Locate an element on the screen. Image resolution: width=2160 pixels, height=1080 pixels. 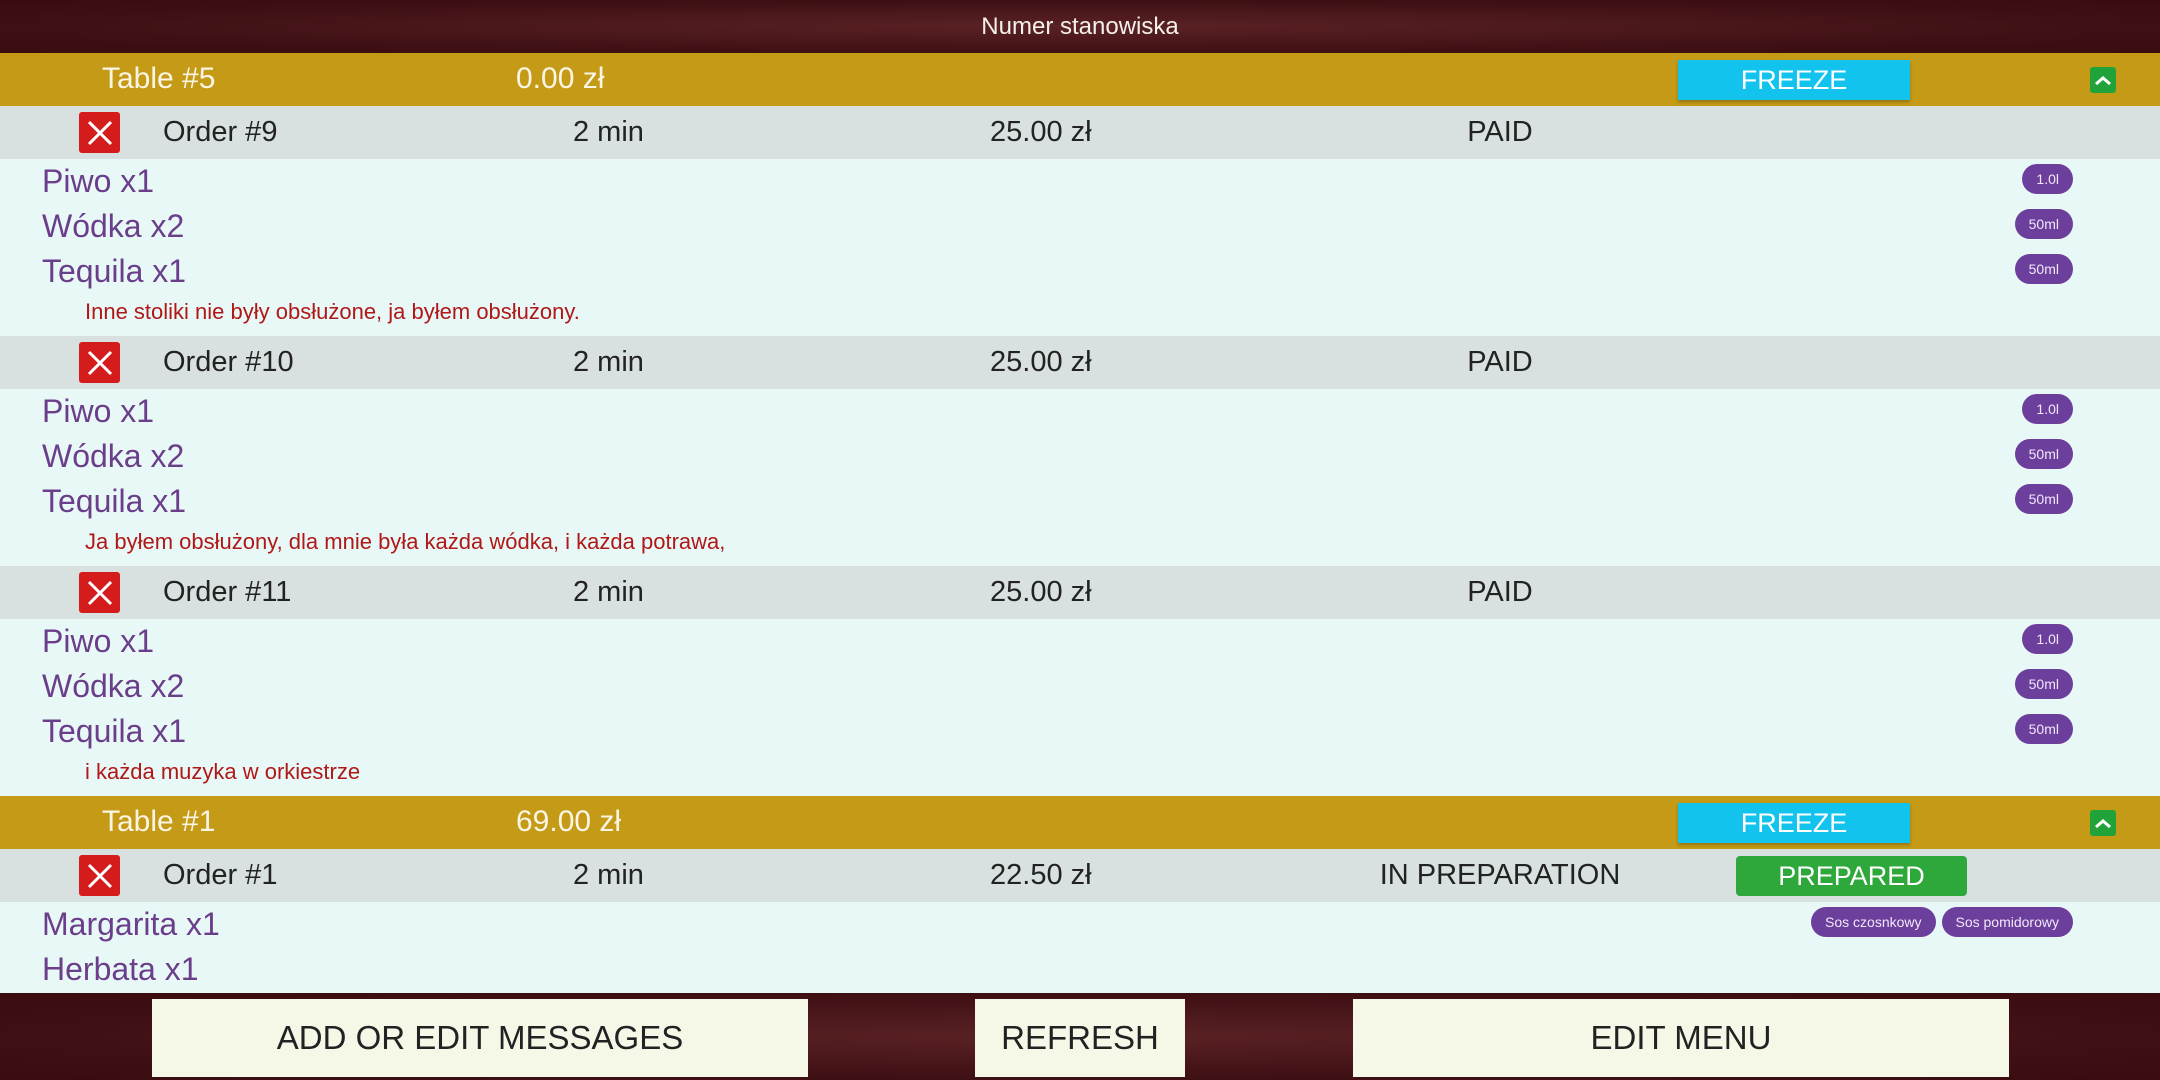
table-header: Table #1 69.00 zł FREEZE is located at coordinates (1080, 822).